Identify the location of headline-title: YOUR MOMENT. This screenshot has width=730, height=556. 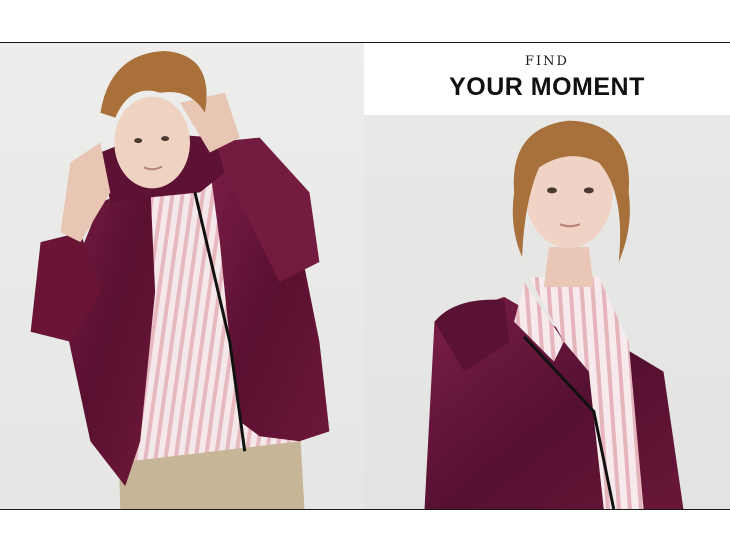
(547, 87).